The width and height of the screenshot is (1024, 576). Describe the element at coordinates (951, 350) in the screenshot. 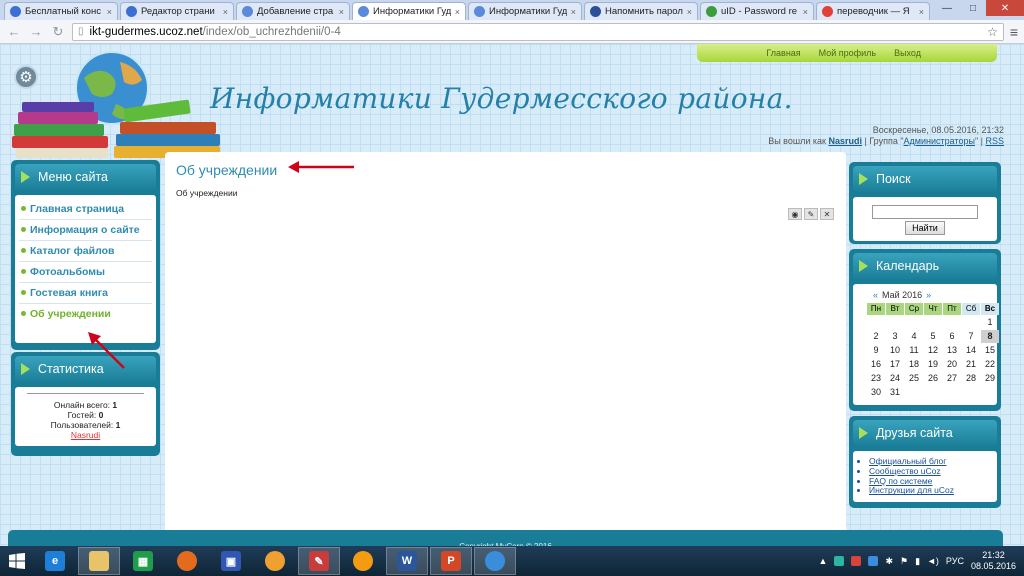

I see `calendar-day: 13` at that location.